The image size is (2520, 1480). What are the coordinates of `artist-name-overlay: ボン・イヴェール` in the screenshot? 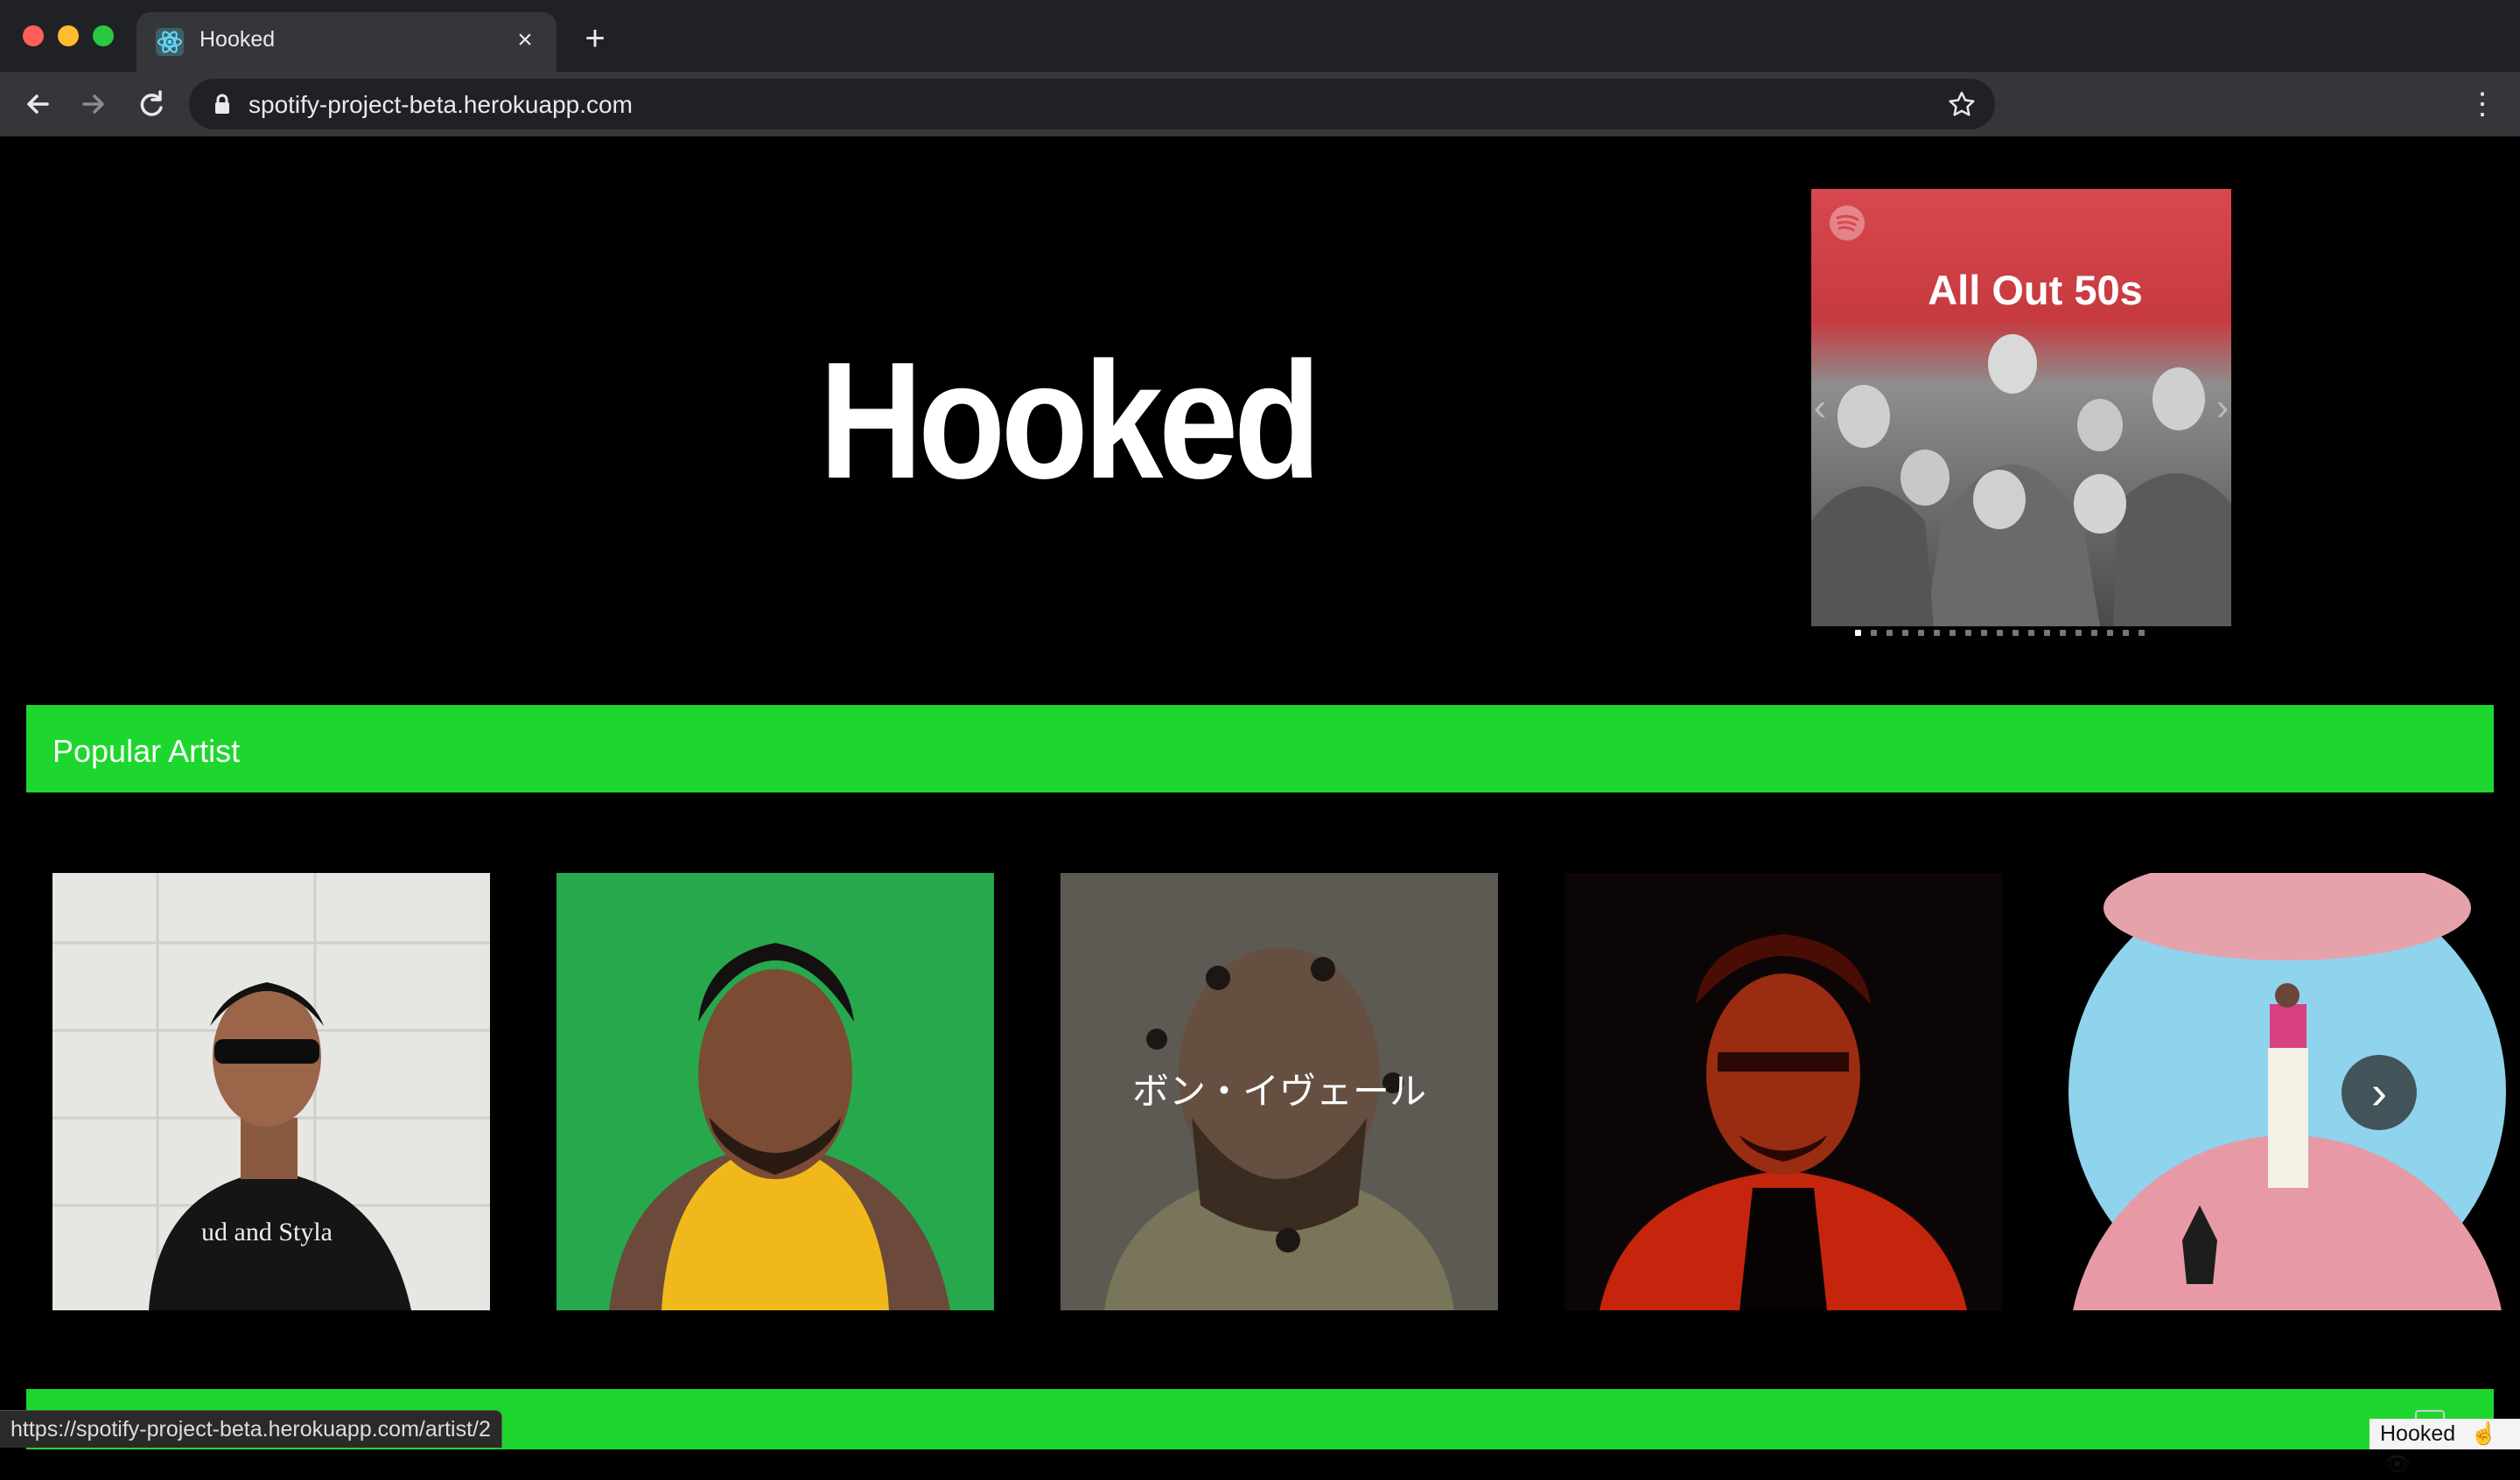 It's located at (1279, 1092).